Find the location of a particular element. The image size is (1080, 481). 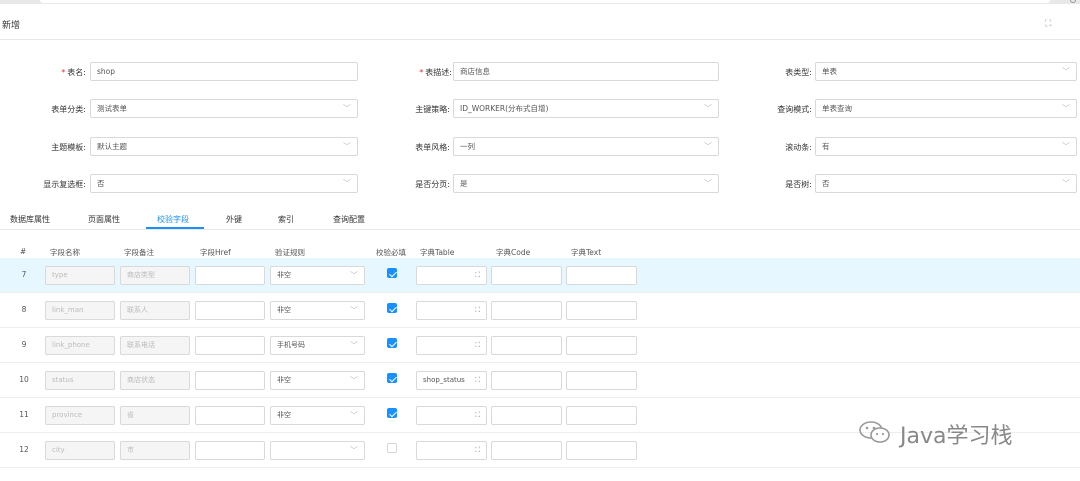

query-mode-label: 查询模式: is located at coordinates (794, 109).